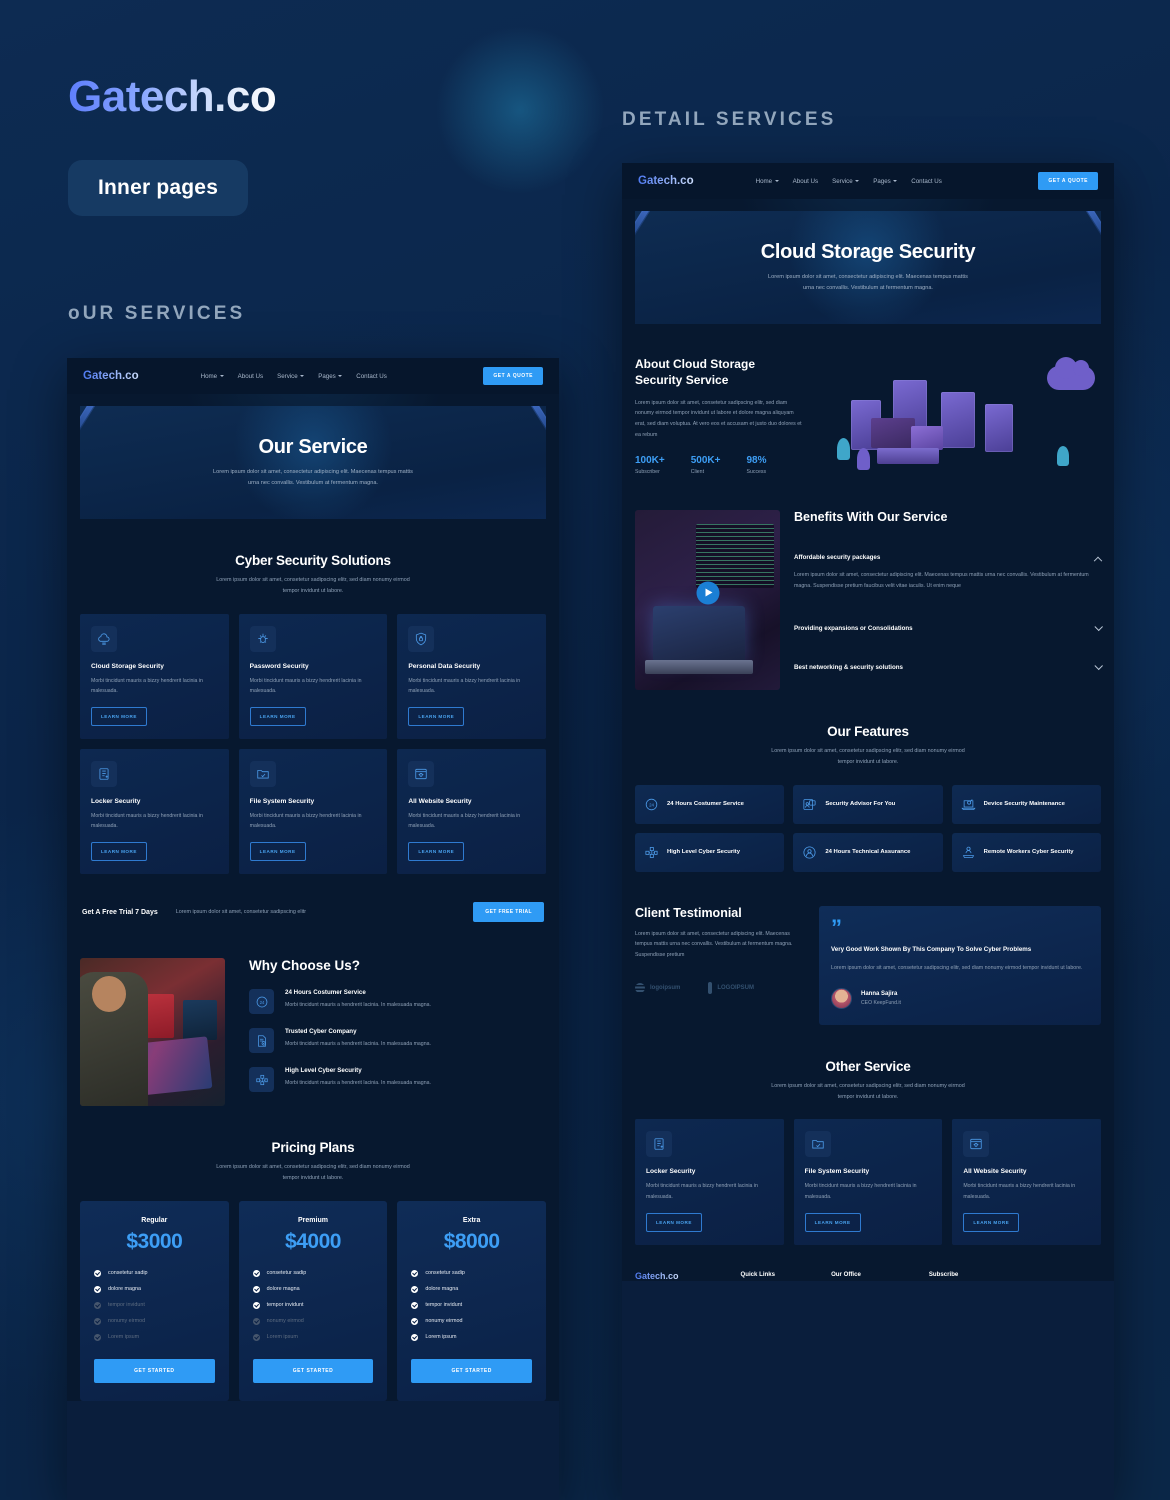 The height and width of the screenshot is (1500, 1170). Describe the element at coordinates (508, 912) in the screenshot. I see `get-free-trial-button: GET FREE TRIAL` at that location.